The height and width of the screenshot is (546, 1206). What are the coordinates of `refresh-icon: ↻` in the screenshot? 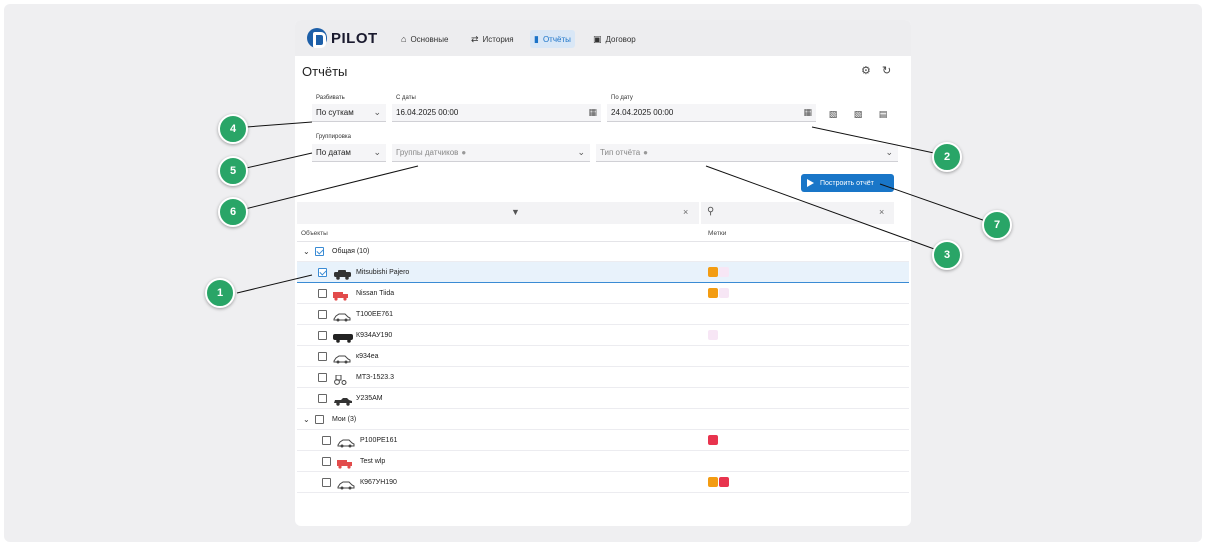 It's located at (886, 70).